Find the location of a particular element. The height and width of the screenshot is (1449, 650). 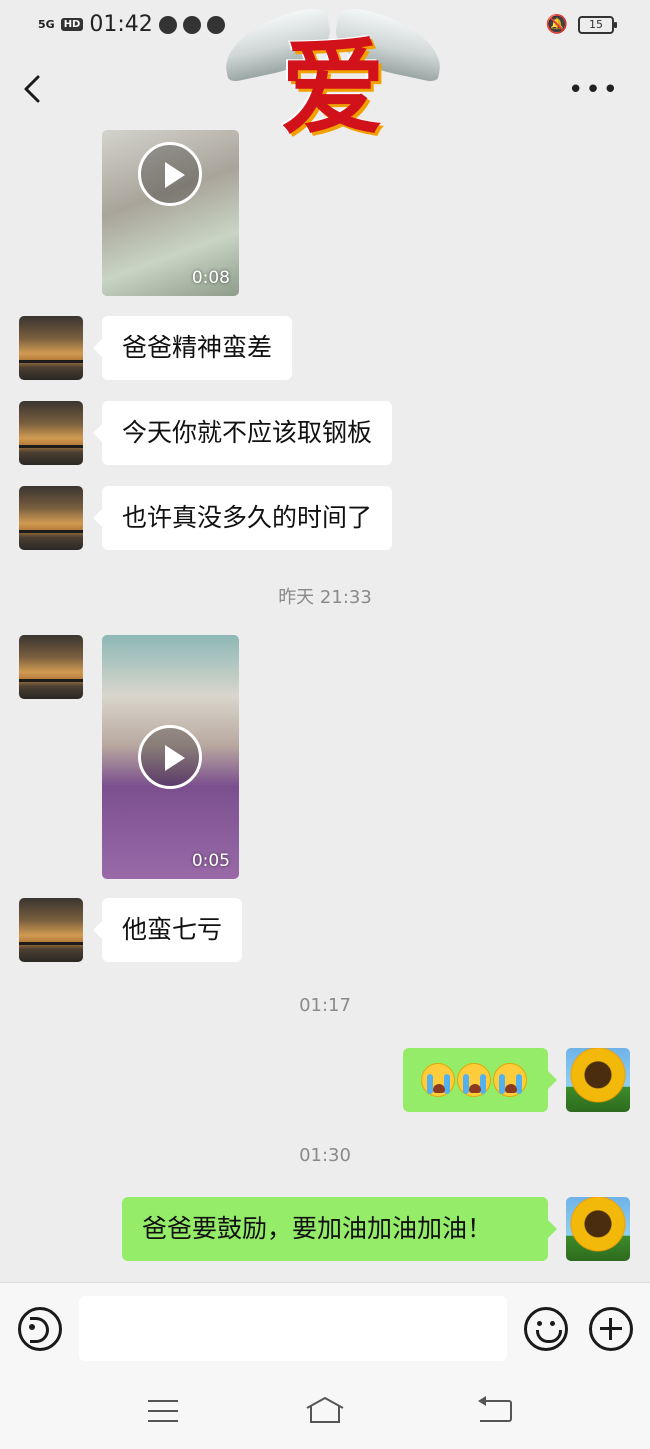

input-bar is located at coordinates (325, 1328).